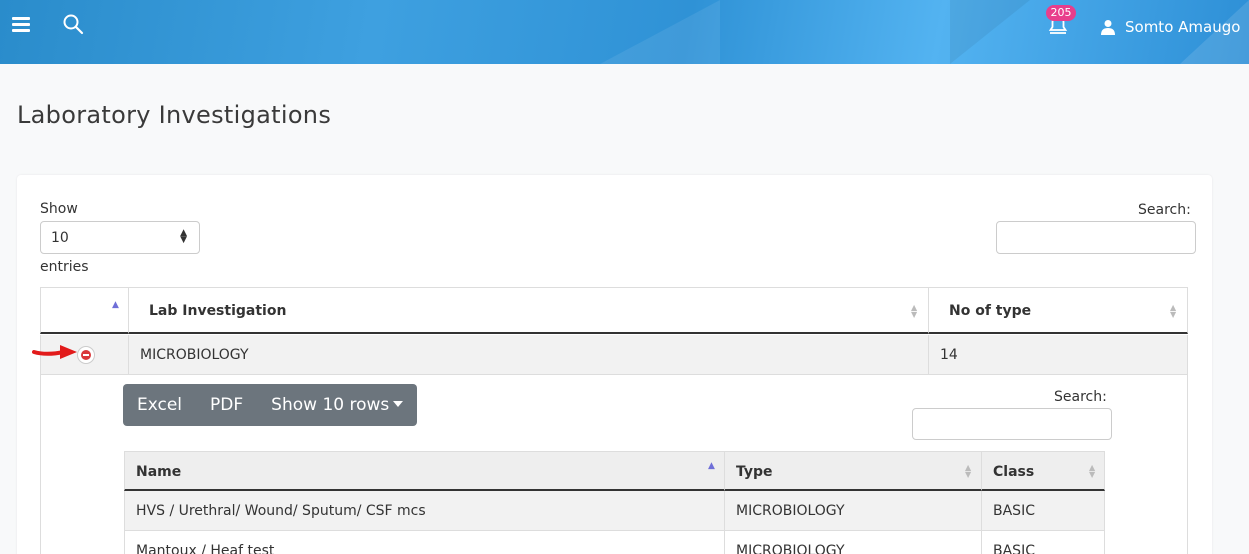 The image size is (1249, 554). Describe the element at coordinates (398, 404) in the screenshot. I see `caret-down-icon` at that location.